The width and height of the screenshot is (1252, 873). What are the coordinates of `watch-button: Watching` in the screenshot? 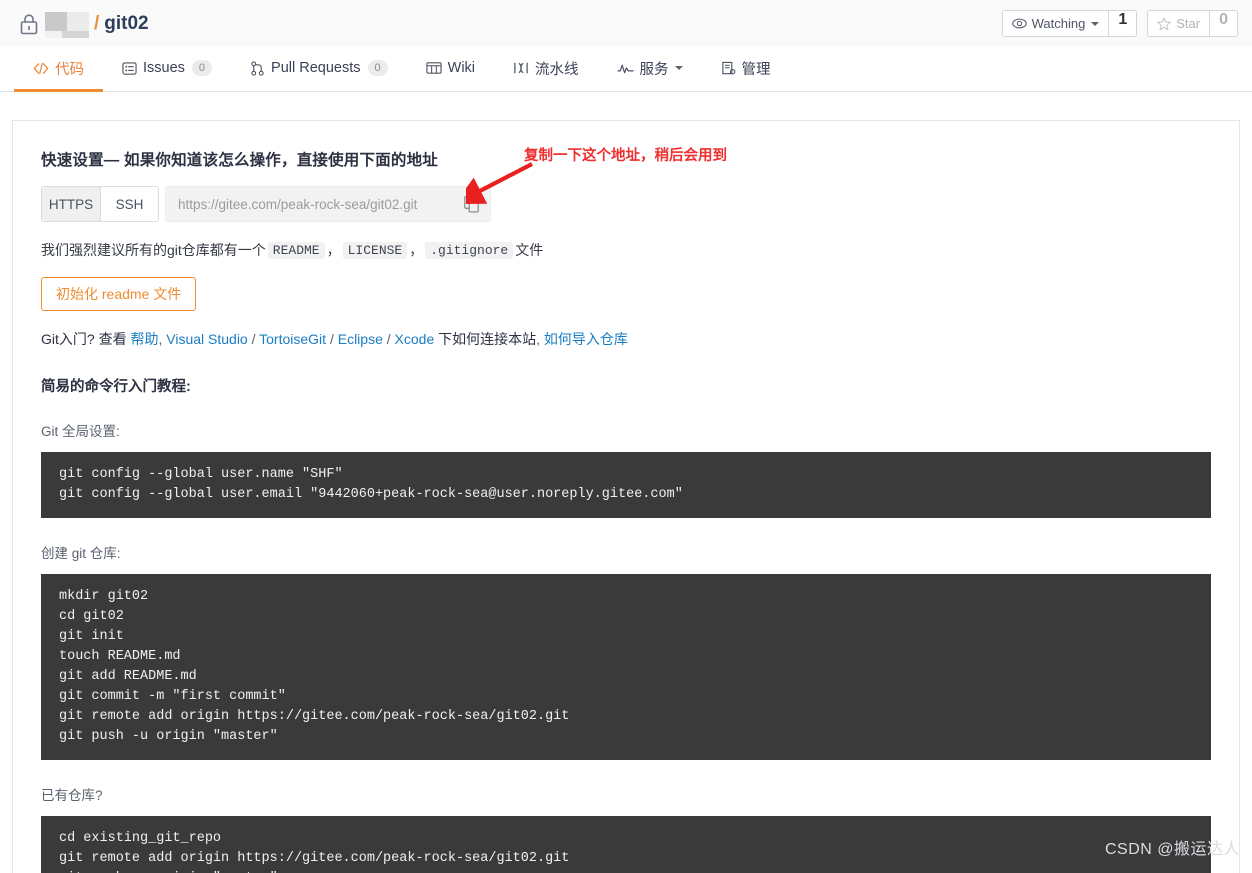 It's located at (1055, 23).